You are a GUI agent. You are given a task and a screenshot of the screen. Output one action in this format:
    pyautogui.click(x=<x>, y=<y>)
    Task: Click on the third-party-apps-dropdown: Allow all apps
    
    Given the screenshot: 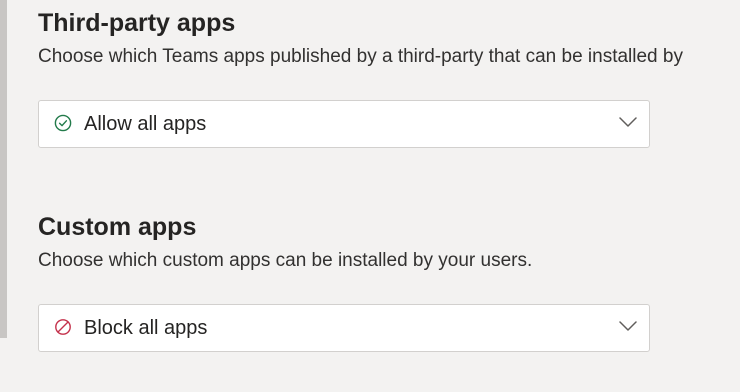 What is the action you would take?
    pyautogui.click(x=344, y=124)
    